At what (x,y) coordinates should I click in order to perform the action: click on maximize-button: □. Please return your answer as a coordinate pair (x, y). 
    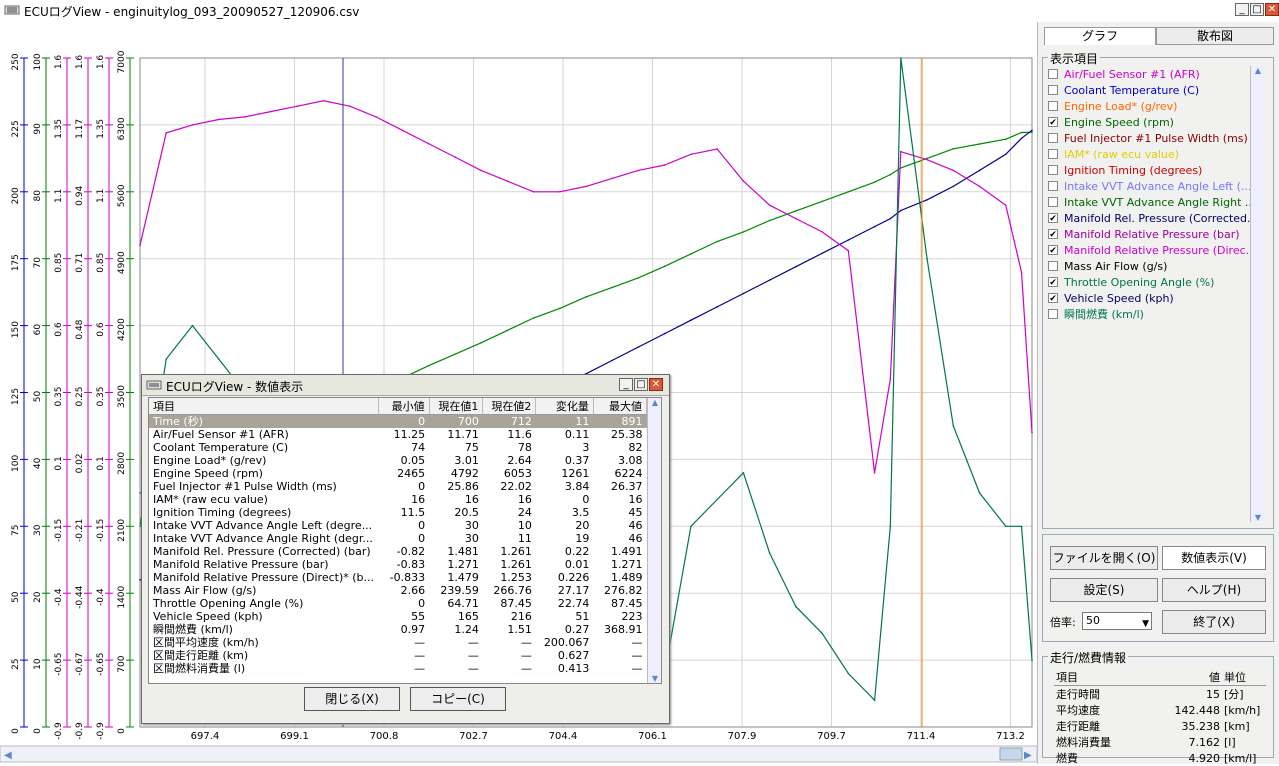
    Looking at the image, I should click on (1257, 9).